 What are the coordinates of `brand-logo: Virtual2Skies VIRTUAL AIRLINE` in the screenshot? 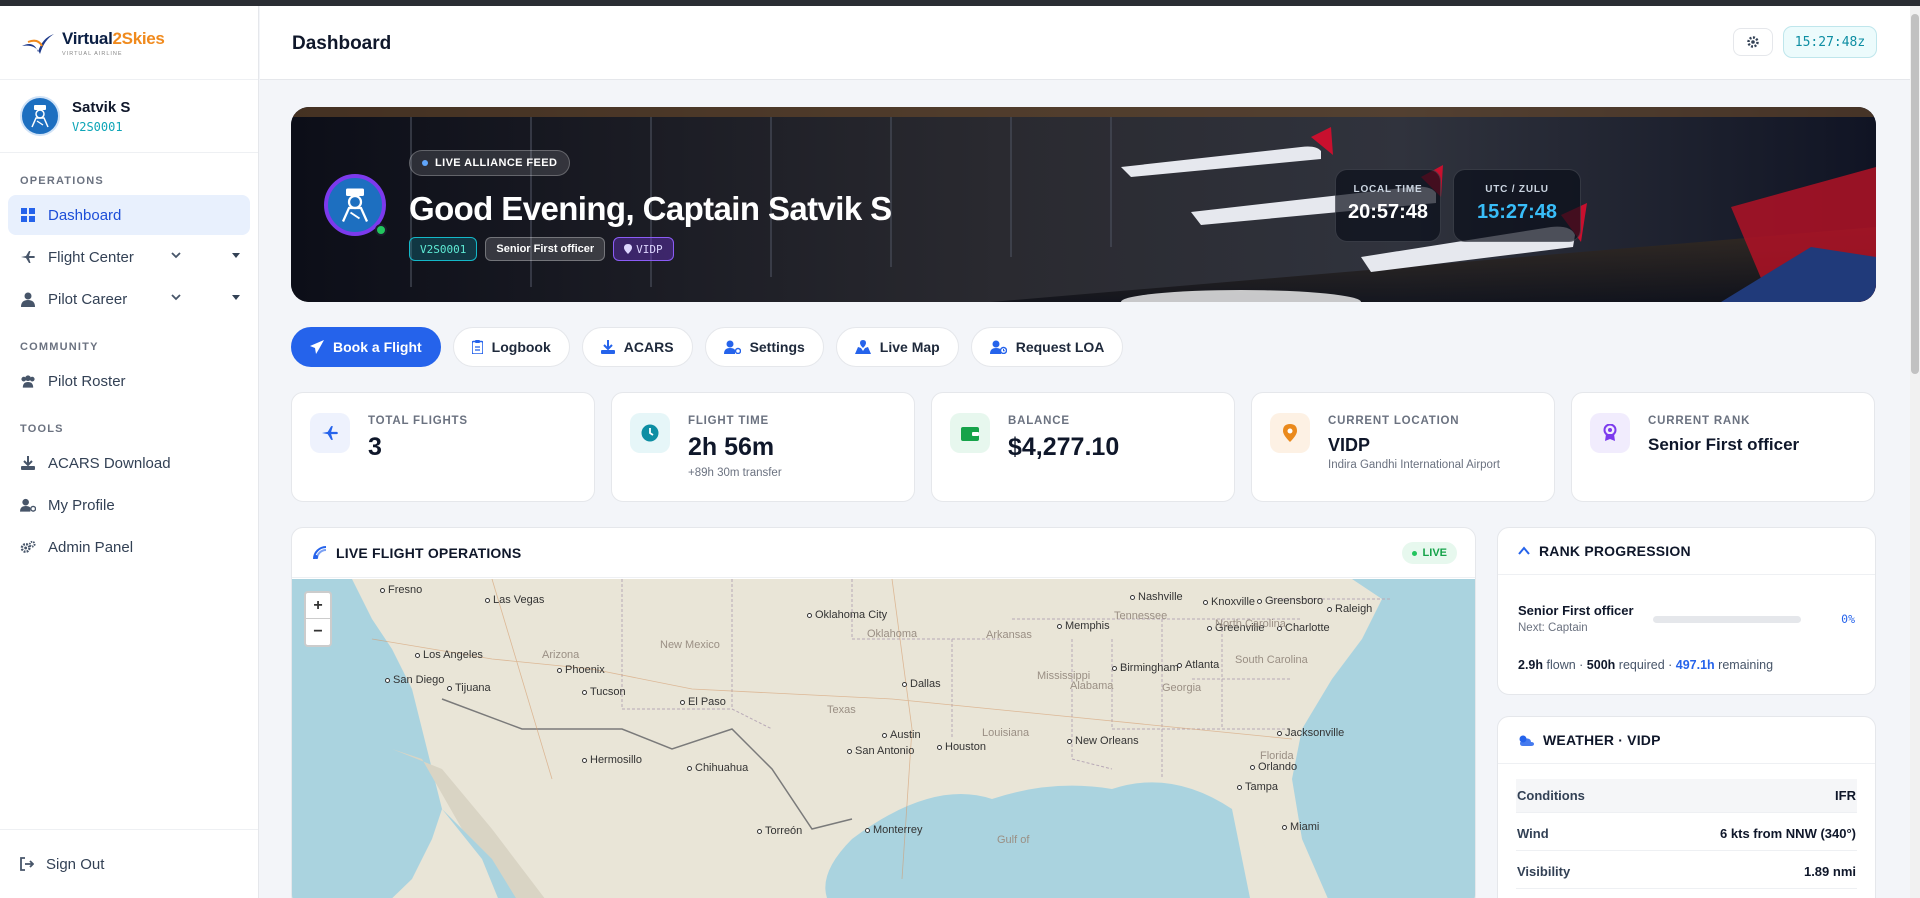 It's located at (129, 43).